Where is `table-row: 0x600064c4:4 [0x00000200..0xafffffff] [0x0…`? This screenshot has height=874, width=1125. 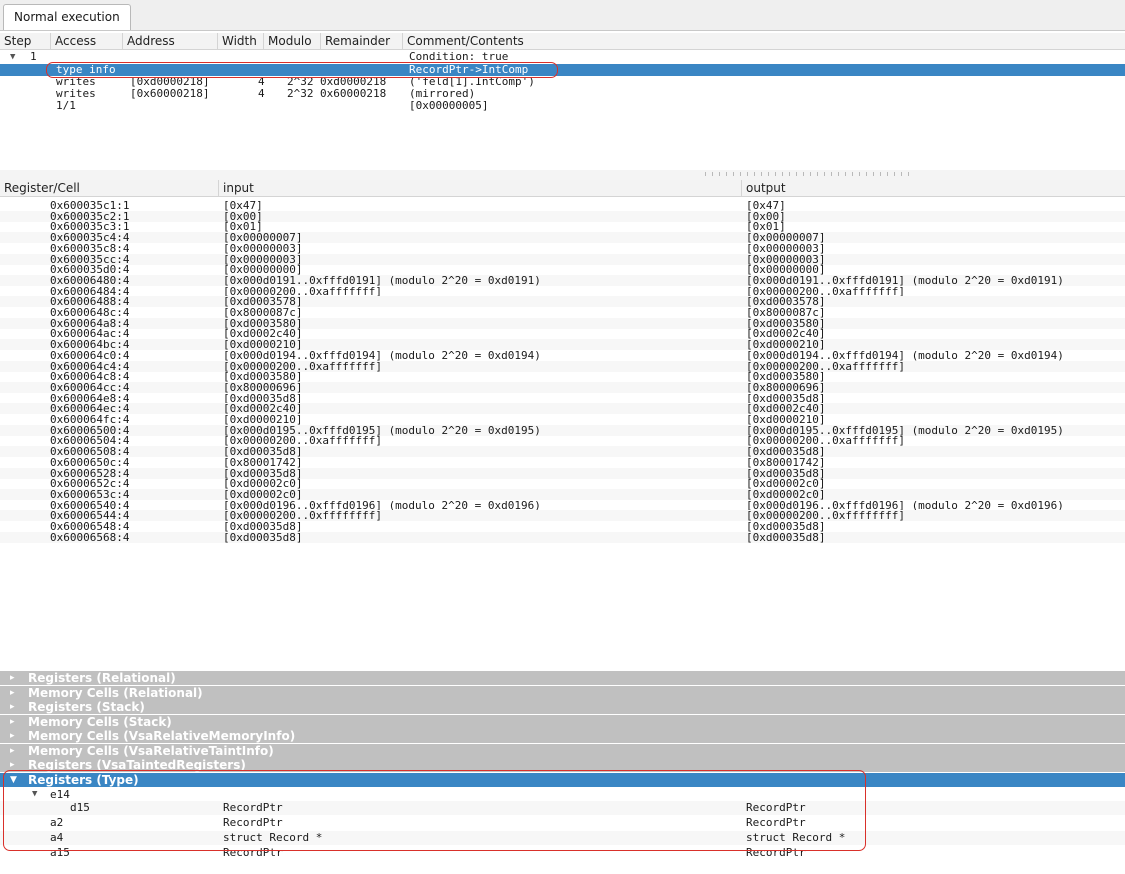
table-row: 0x600064c4:4 [0x00000200..0xafffffff] [0x0… is located at coordinates (562, 366).